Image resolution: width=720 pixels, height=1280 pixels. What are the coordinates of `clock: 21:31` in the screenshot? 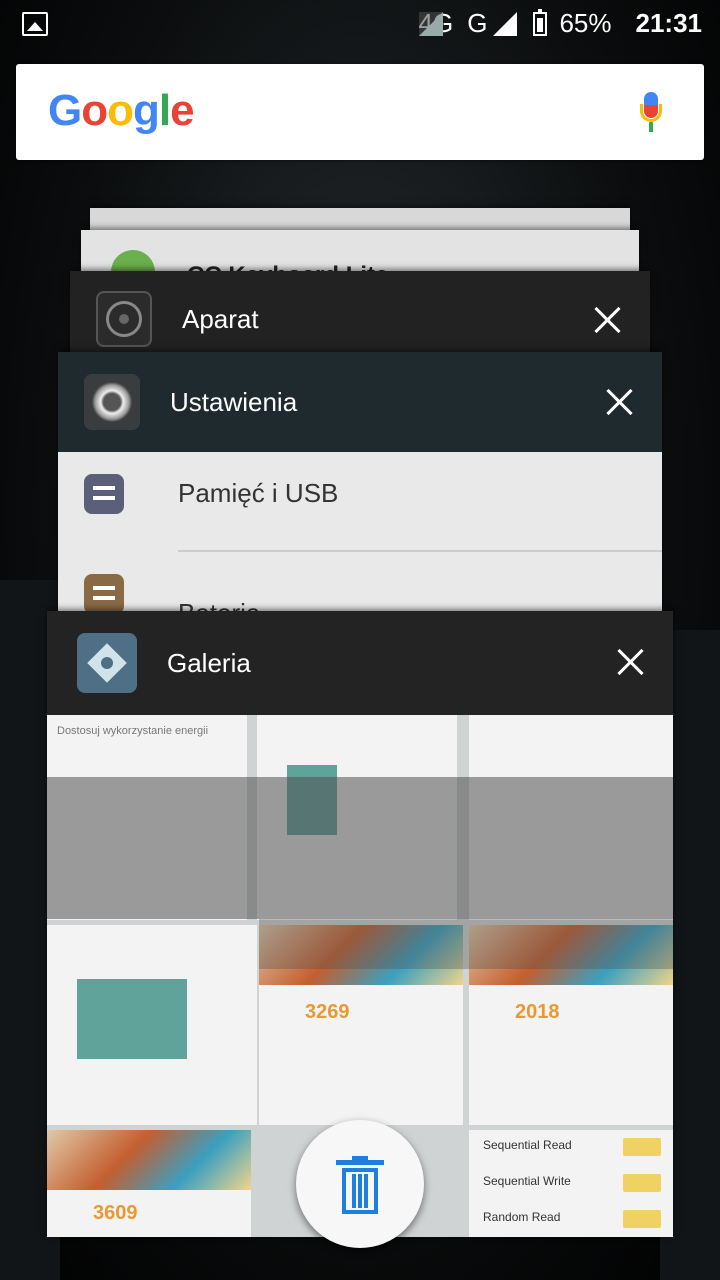 It's located at (669, 23).